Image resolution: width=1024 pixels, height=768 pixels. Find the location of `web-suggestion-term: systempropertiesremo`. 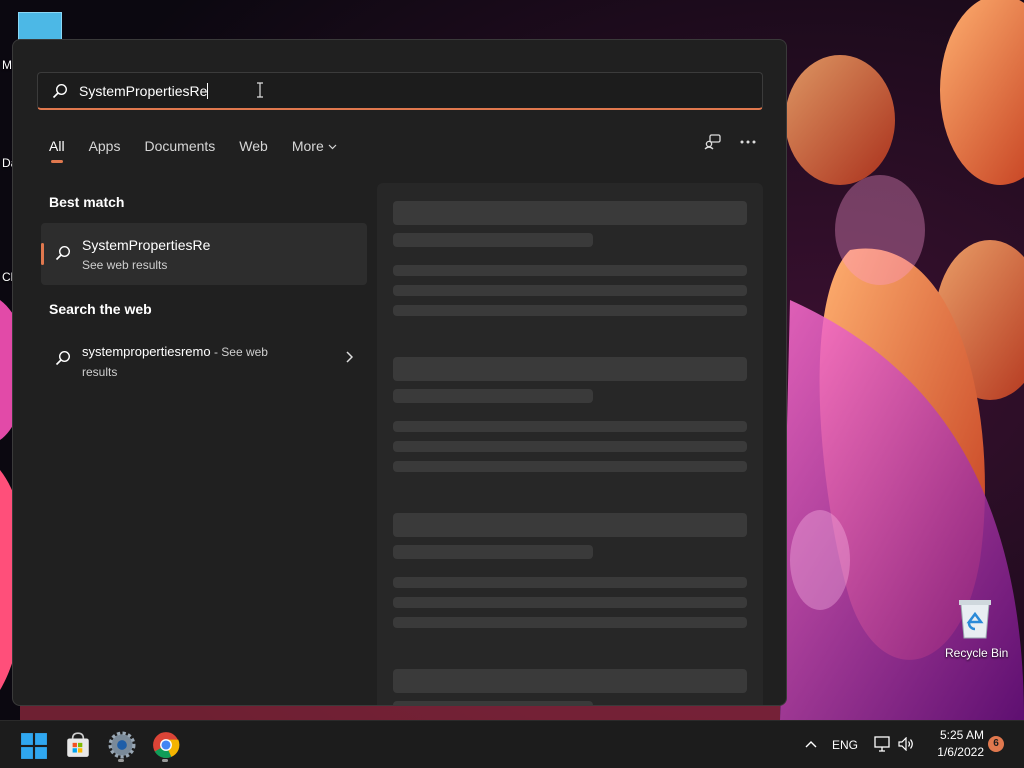

web-suggestion-term: systempropertiesremo is located at coordinates (146, 351).